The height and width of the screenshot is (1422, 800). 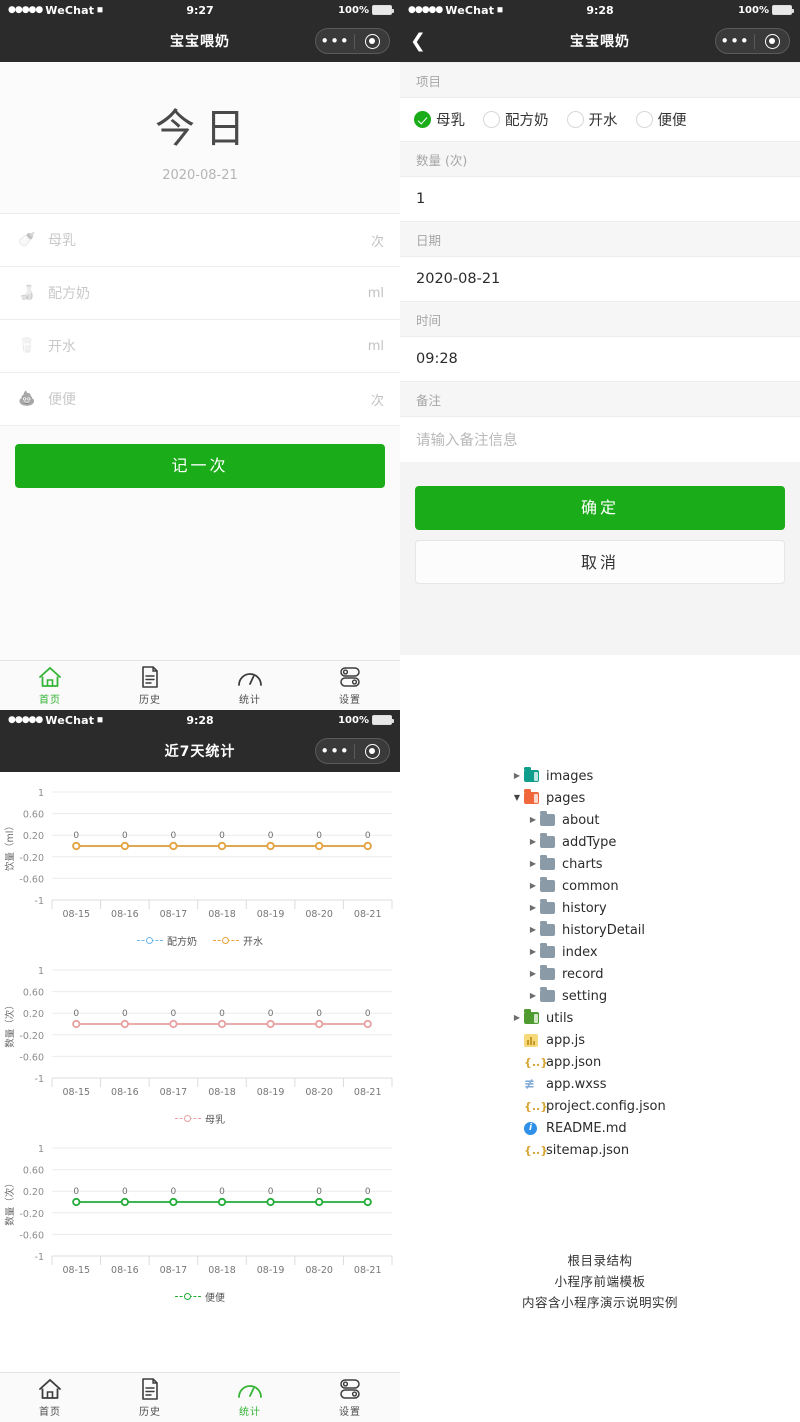 I want to click on legend-item: 便便, so click(x=200, y=1296).